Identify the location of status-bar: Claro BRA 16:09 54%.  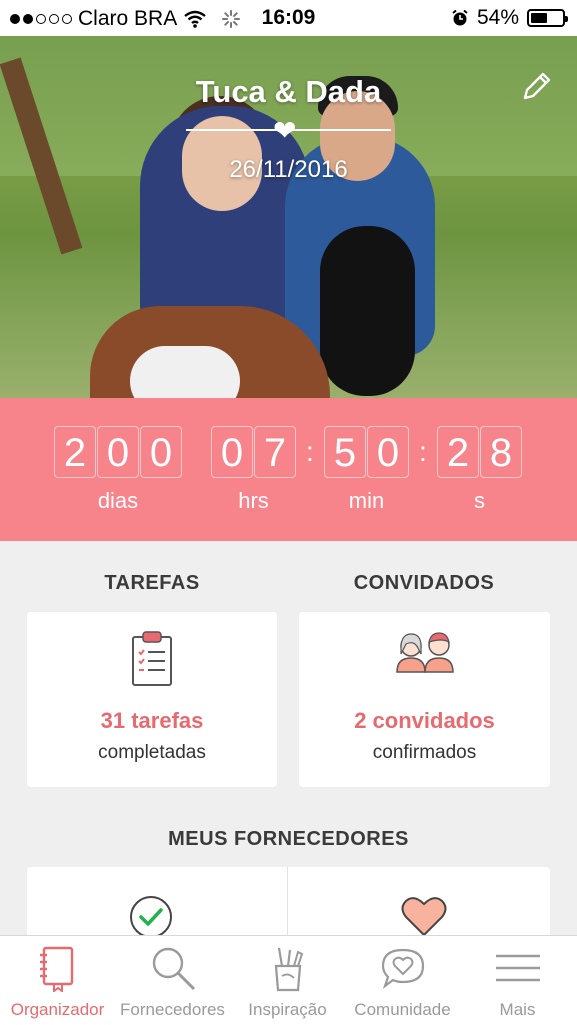
(288, 18).